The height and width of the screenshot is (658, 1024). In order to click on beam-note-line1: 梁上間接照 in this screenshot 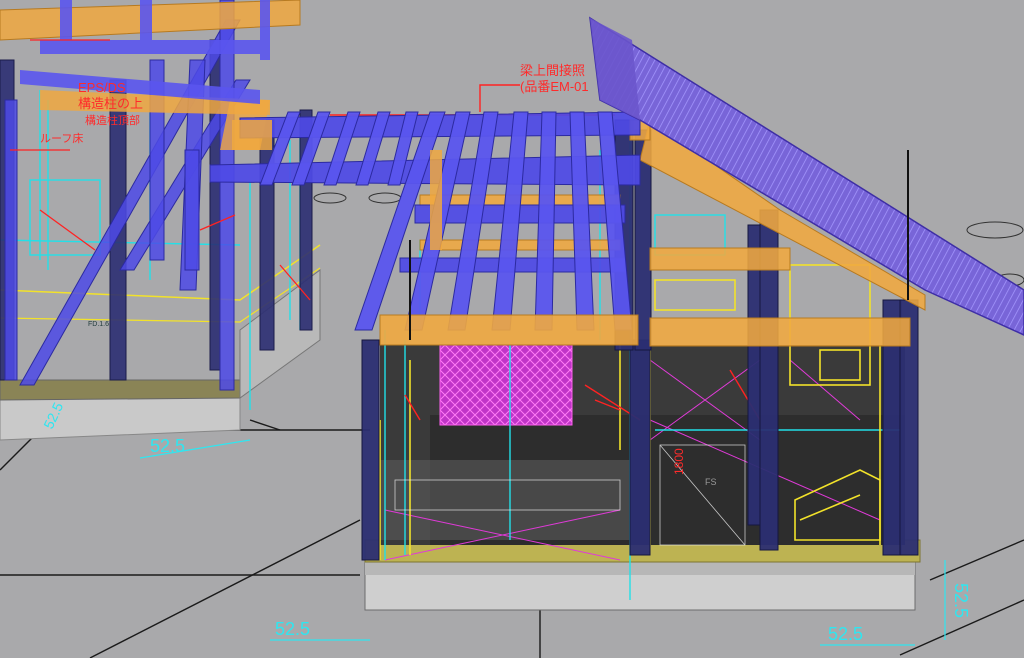, I will do `click(552, 70)`.